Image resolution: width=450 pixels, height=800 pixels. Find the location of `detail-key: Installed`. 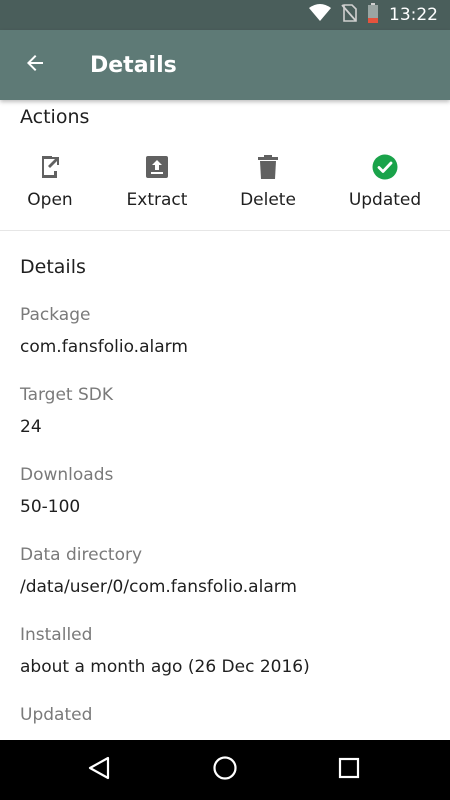

detail-key: Installed is located at coordinates (56, 635).